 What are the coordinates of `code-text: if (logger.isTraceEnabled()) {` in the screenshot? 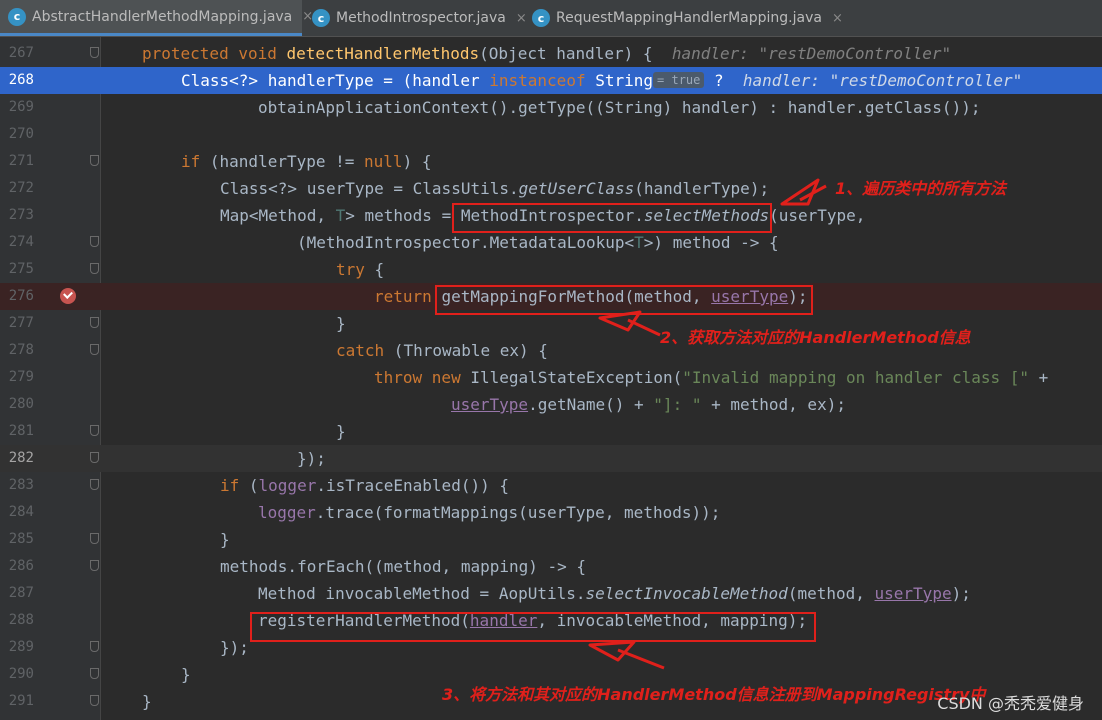 It's located at (364, 485).